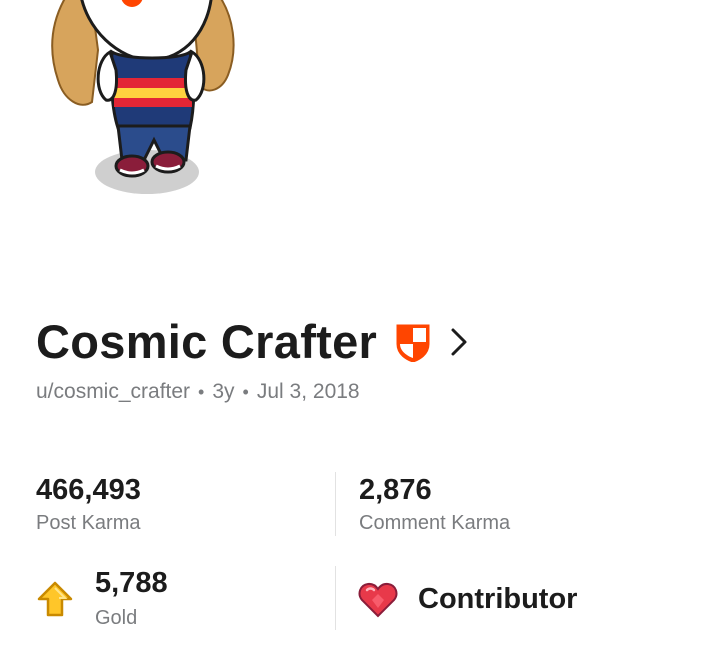 The height and width of the screenshot is (649, 702). What do you see at coordinates (308, 391) in the screenshot?
I see `cake-day: Jul 3, 2018` at bounding box center [308, 391].